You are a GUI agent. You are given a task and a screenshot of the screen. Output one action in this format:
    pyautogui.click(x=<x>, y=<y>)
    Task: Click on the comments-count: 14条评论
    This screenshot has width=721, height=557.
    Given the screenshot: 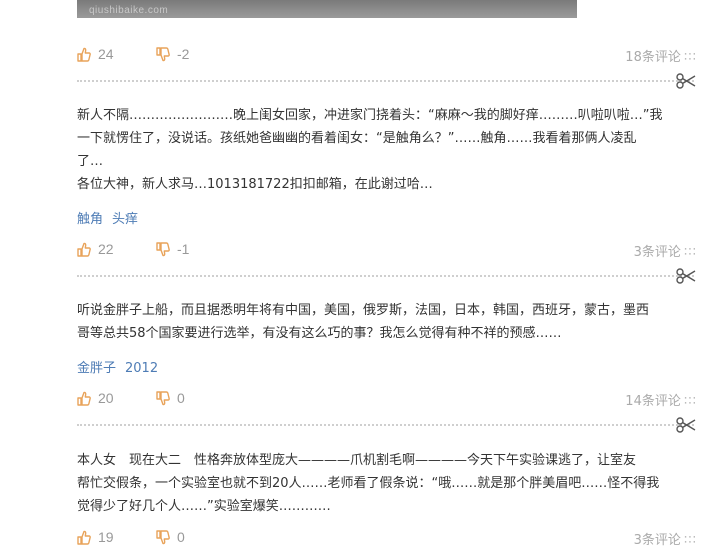 What is the action you would take?
    pyautogui.click(x=653, y=401)
    